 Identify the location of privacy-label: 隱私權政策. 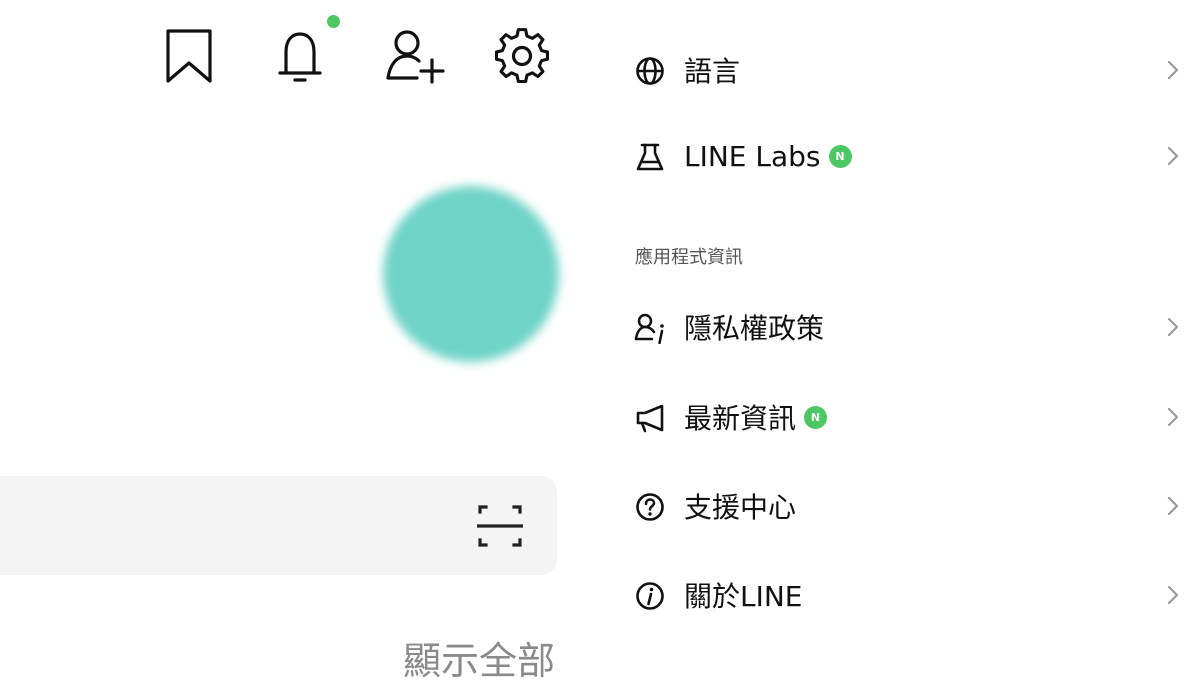
(754, 328).